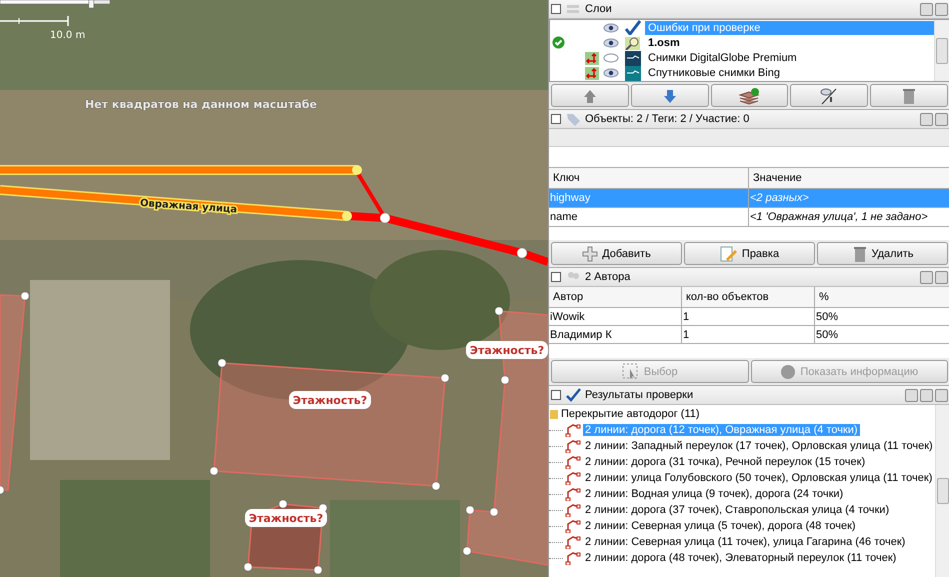 The height and width of the screenshot is (577, 949). What do you see at coordinates (720, 526) in the screenshot?
I see `tree-item: 2 линии: Северная улица (5 точек), дорога (48 точек)` at bounding box center [720, 526].